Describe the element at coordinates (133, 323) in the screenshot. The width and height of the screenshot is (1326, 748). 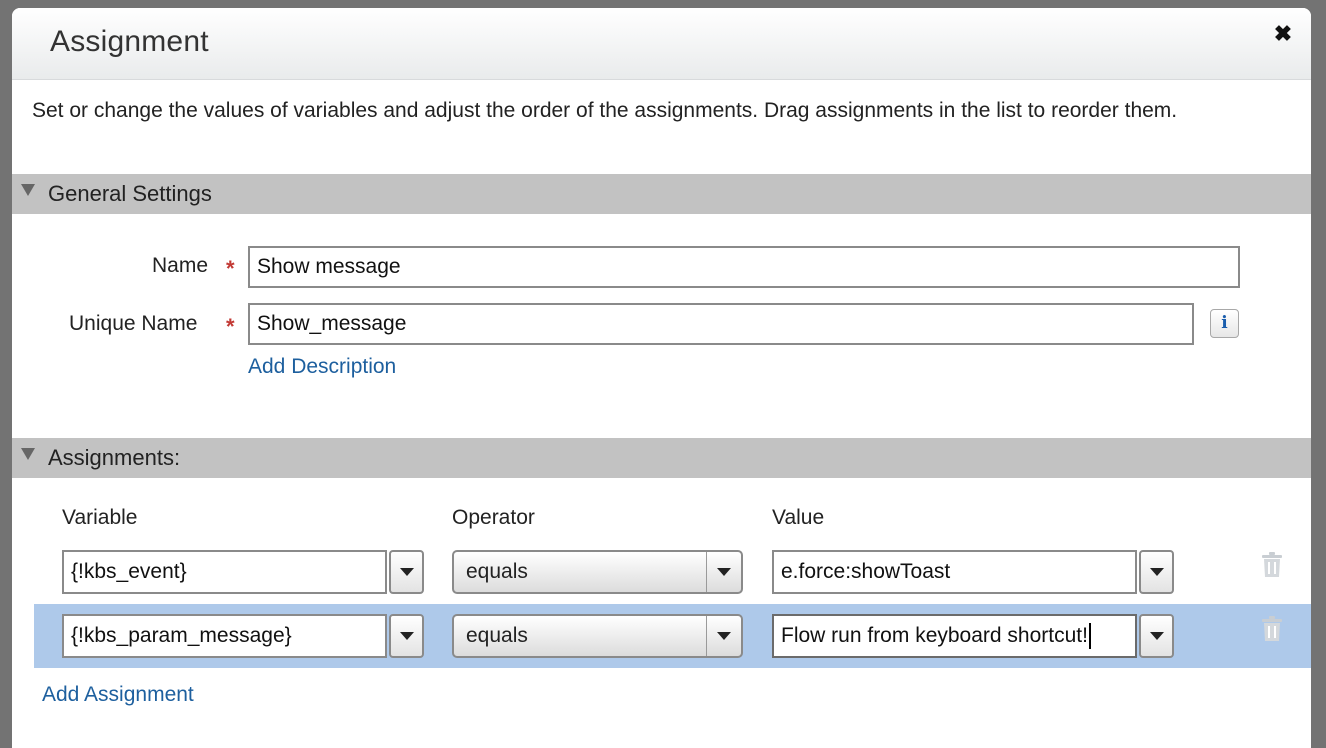
I see `unique-name-label: Unique Name` at that location.